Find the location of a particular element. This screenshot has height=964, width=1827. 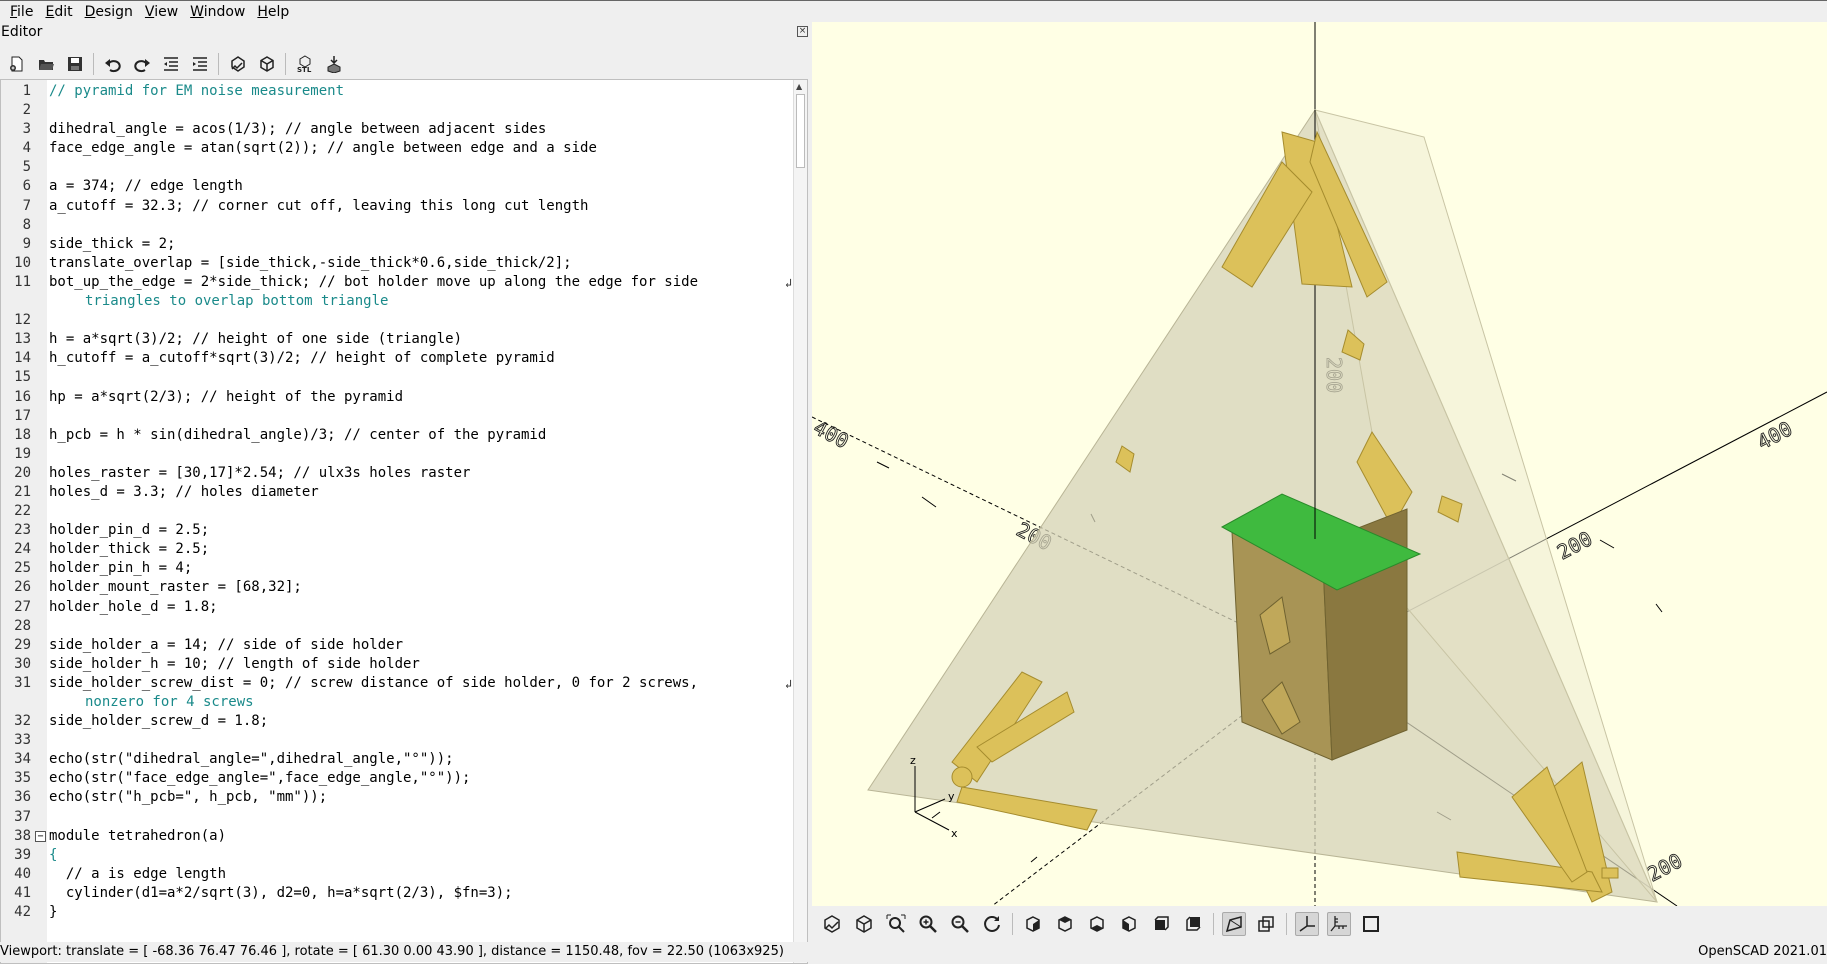

code-line: 33 is located at coordinates (396, 740).